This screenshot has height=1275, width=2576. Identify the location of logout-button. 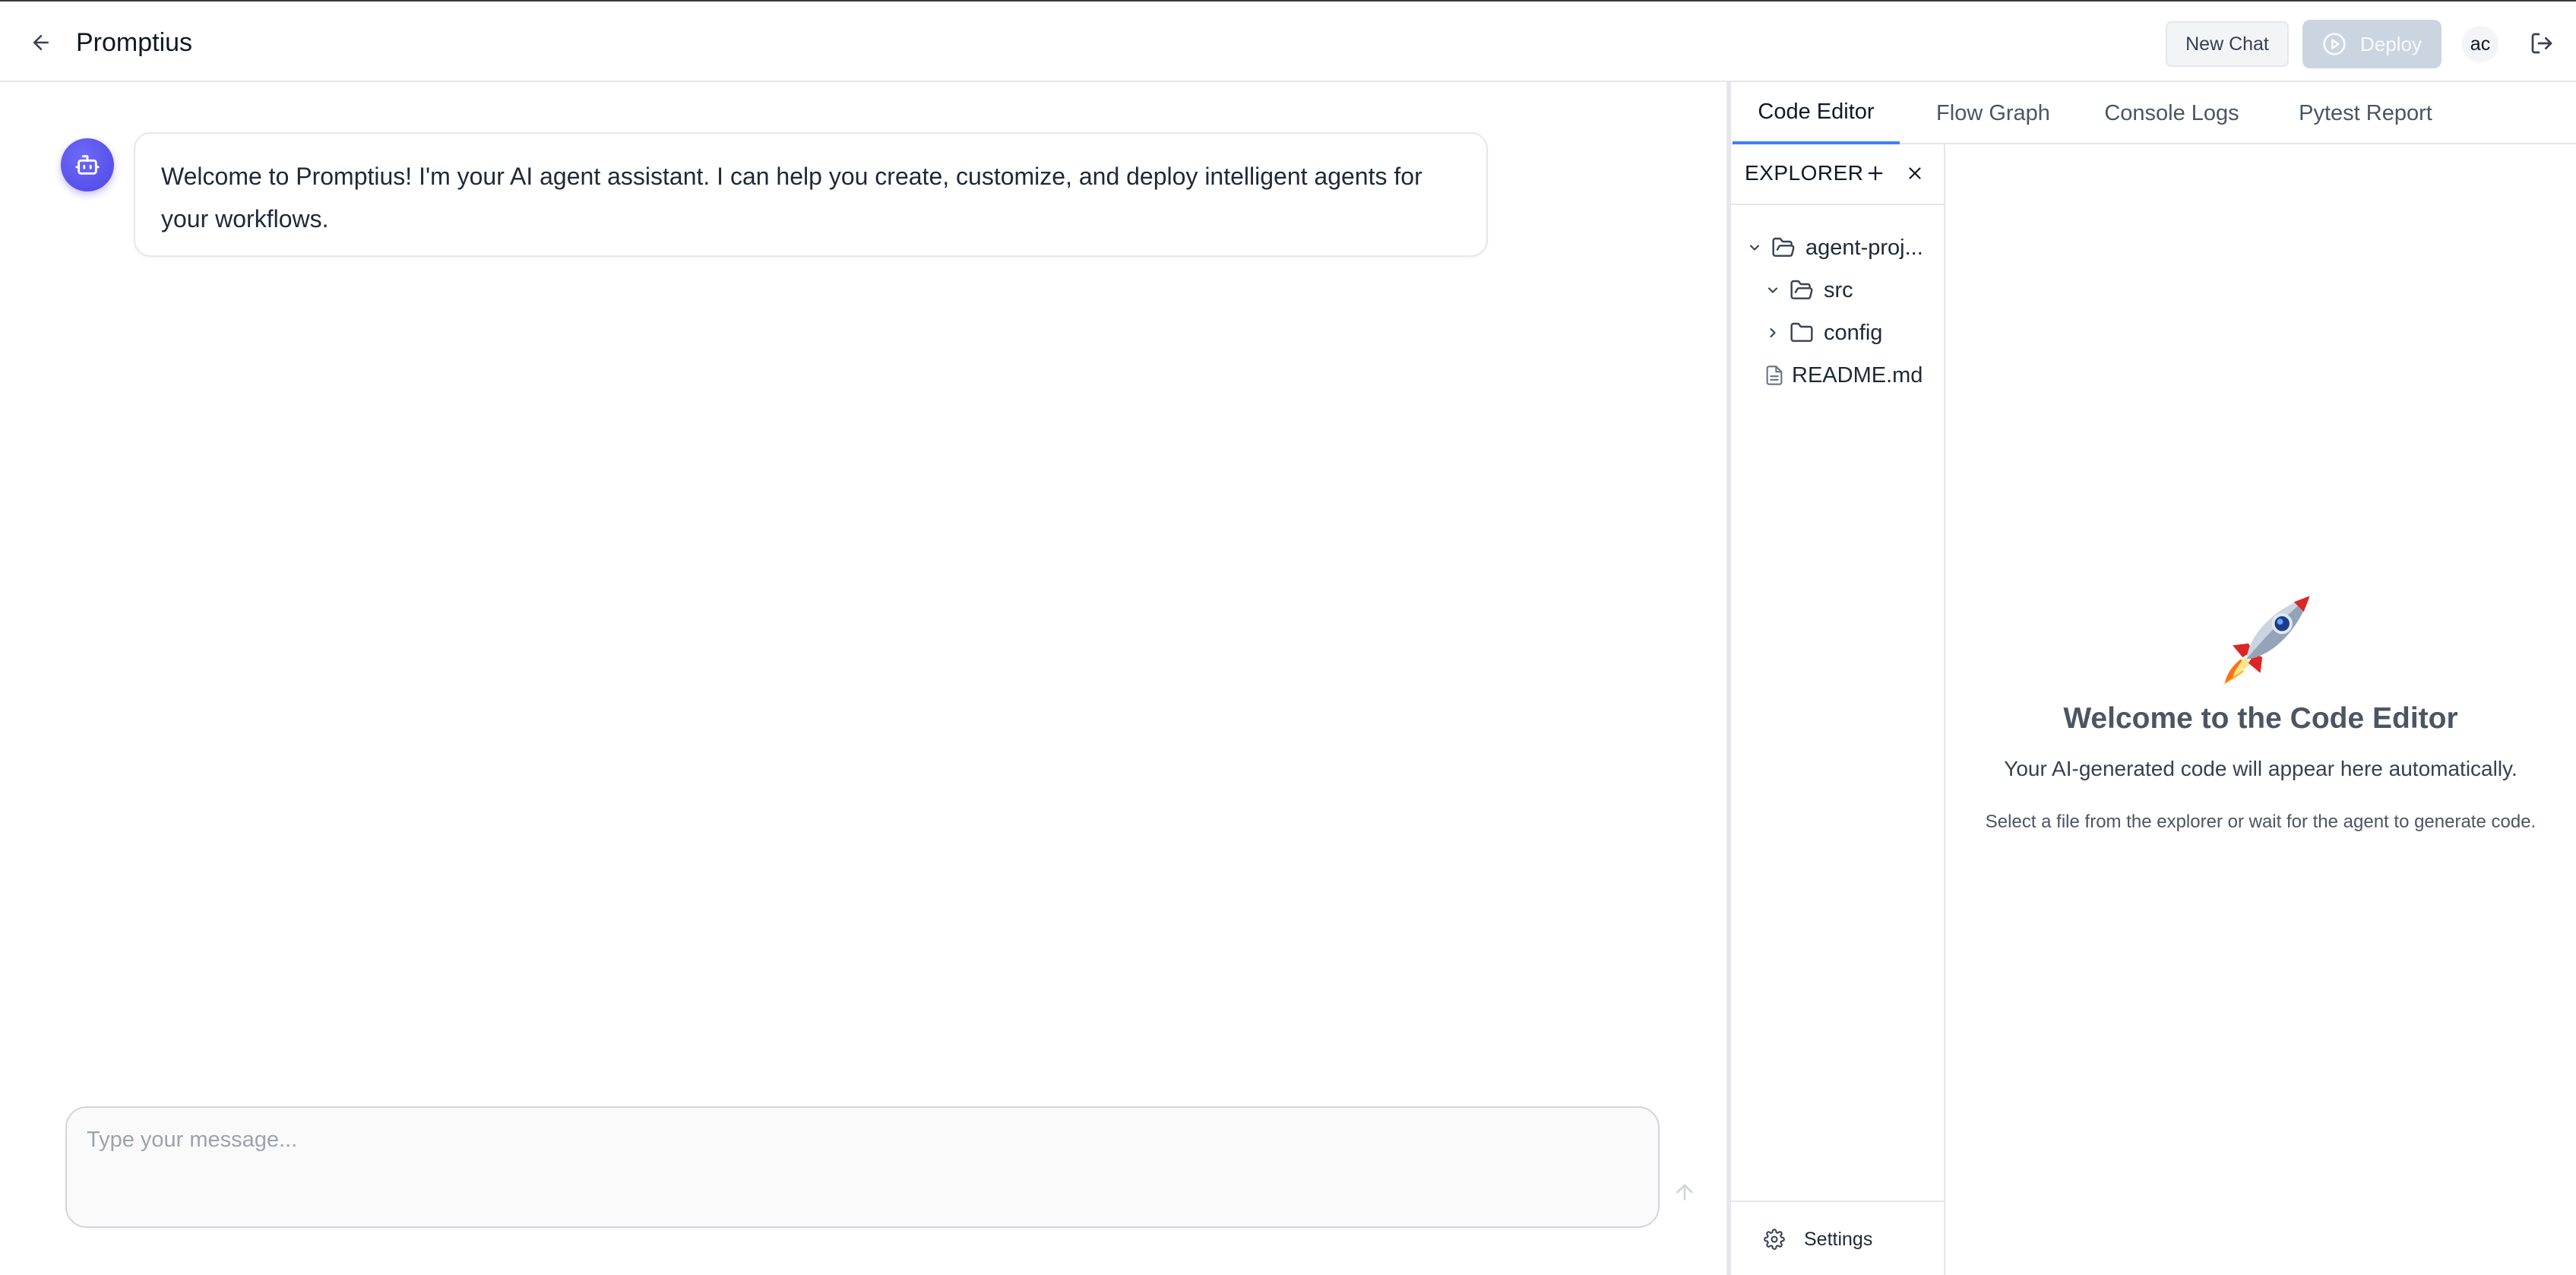
(2541, 43).